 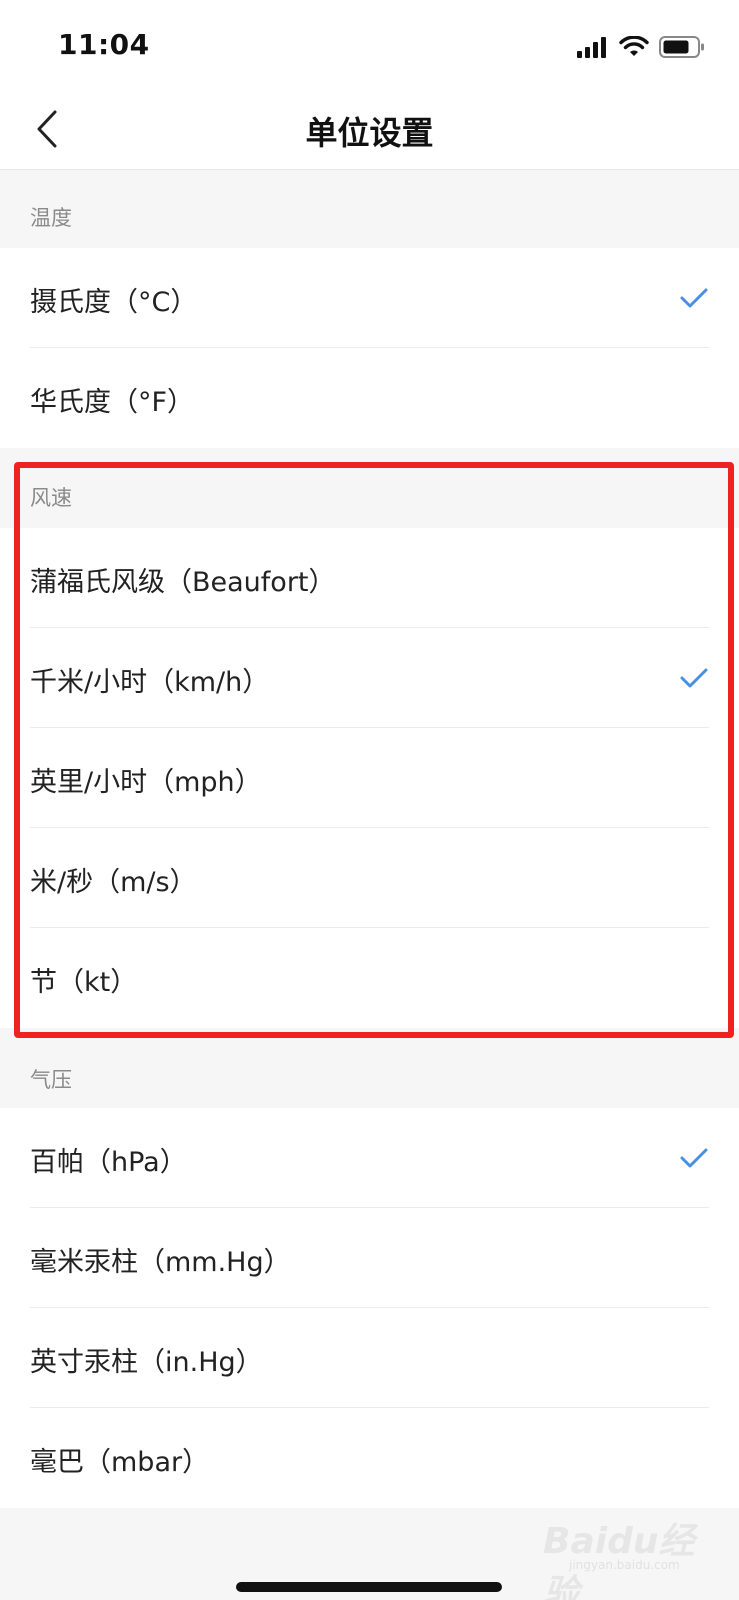 I want to click on status-time: 11:04, so click(x=104, y=44).